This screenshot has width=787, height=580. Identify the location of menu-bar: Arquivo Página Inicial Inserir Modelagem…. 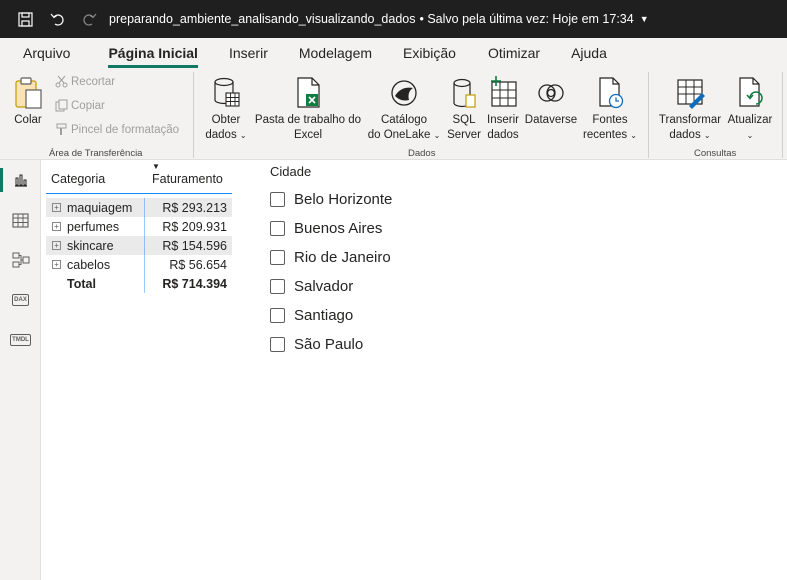
(393, 53).